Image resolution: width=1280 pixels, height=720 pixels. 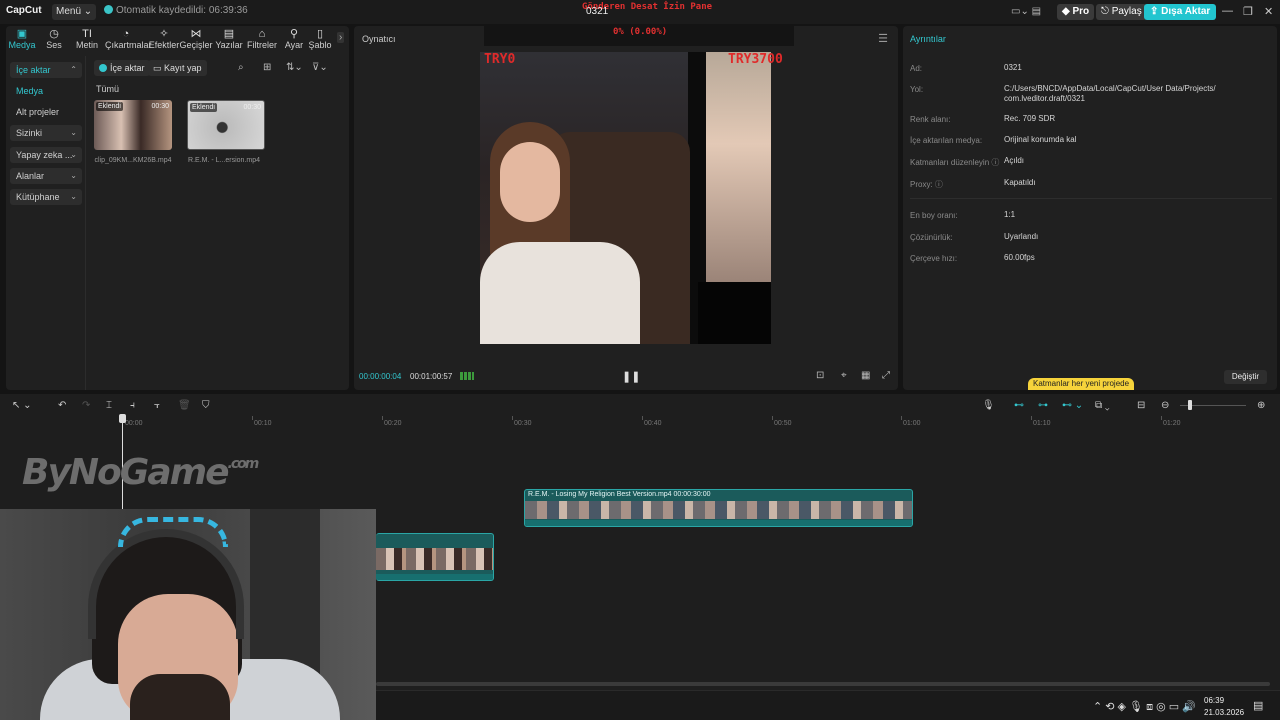 What do you see at coordinates (22, 405) in the screenshot?
I see `select-tool-icon: ↖ ⌄` at bounding box center [22, 405].